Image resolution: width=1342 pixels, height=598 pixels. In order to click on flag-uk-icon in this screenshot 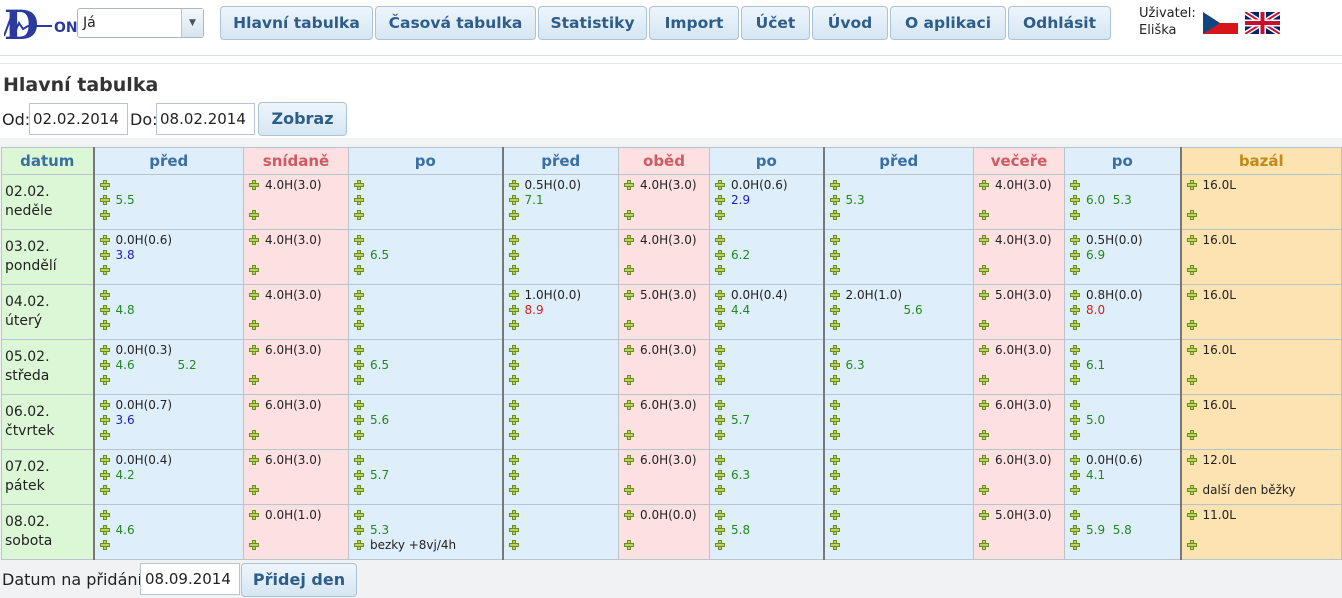, I will do `click(1262, 23)`.